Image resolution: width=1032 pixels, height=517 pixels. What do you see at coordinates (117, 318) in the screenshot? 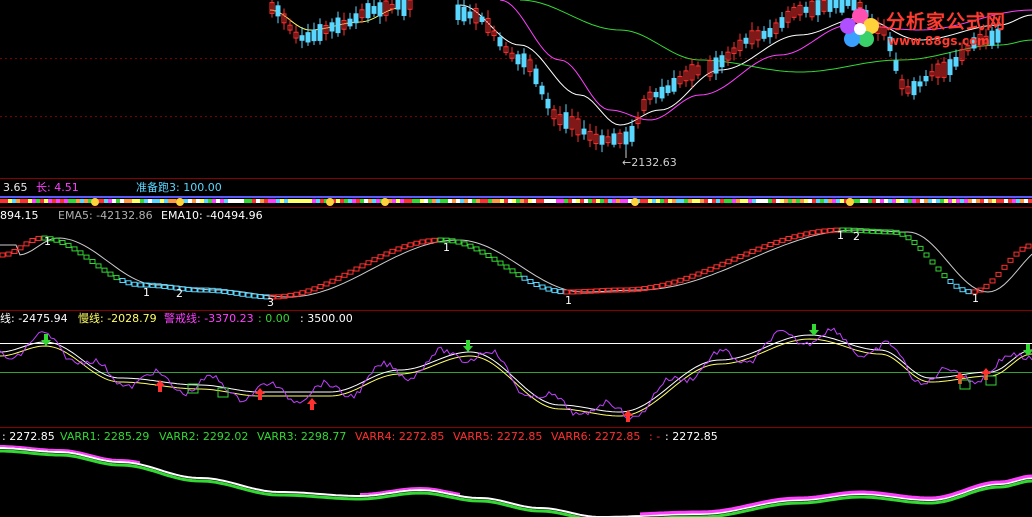
I see `panel4-slow: 慢线: -2028.79` at bounding box center [117, 318].